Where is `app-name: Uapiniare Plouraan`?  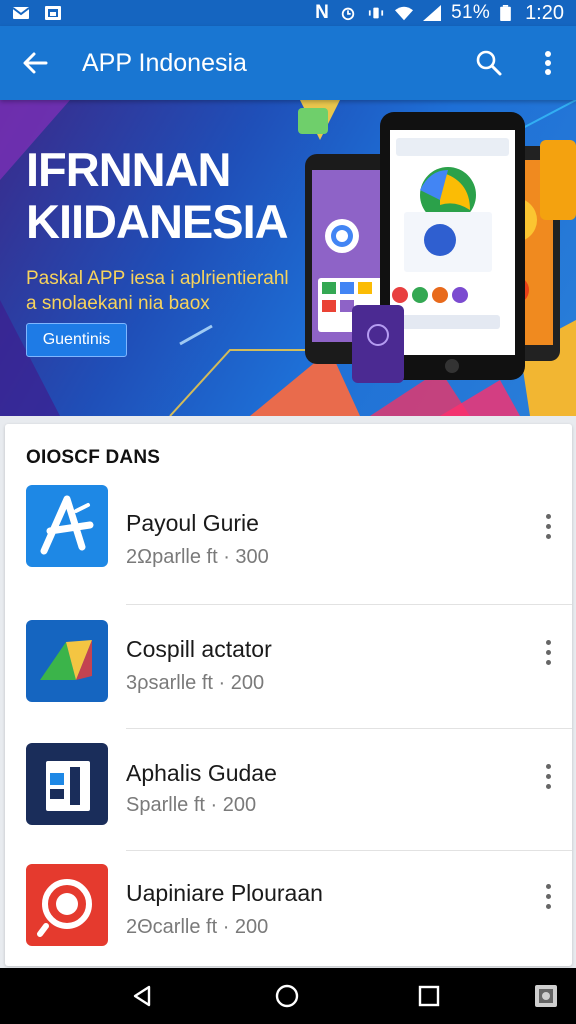
app-name: Uapiniare Plouraan is located at coordinates (224, 893).